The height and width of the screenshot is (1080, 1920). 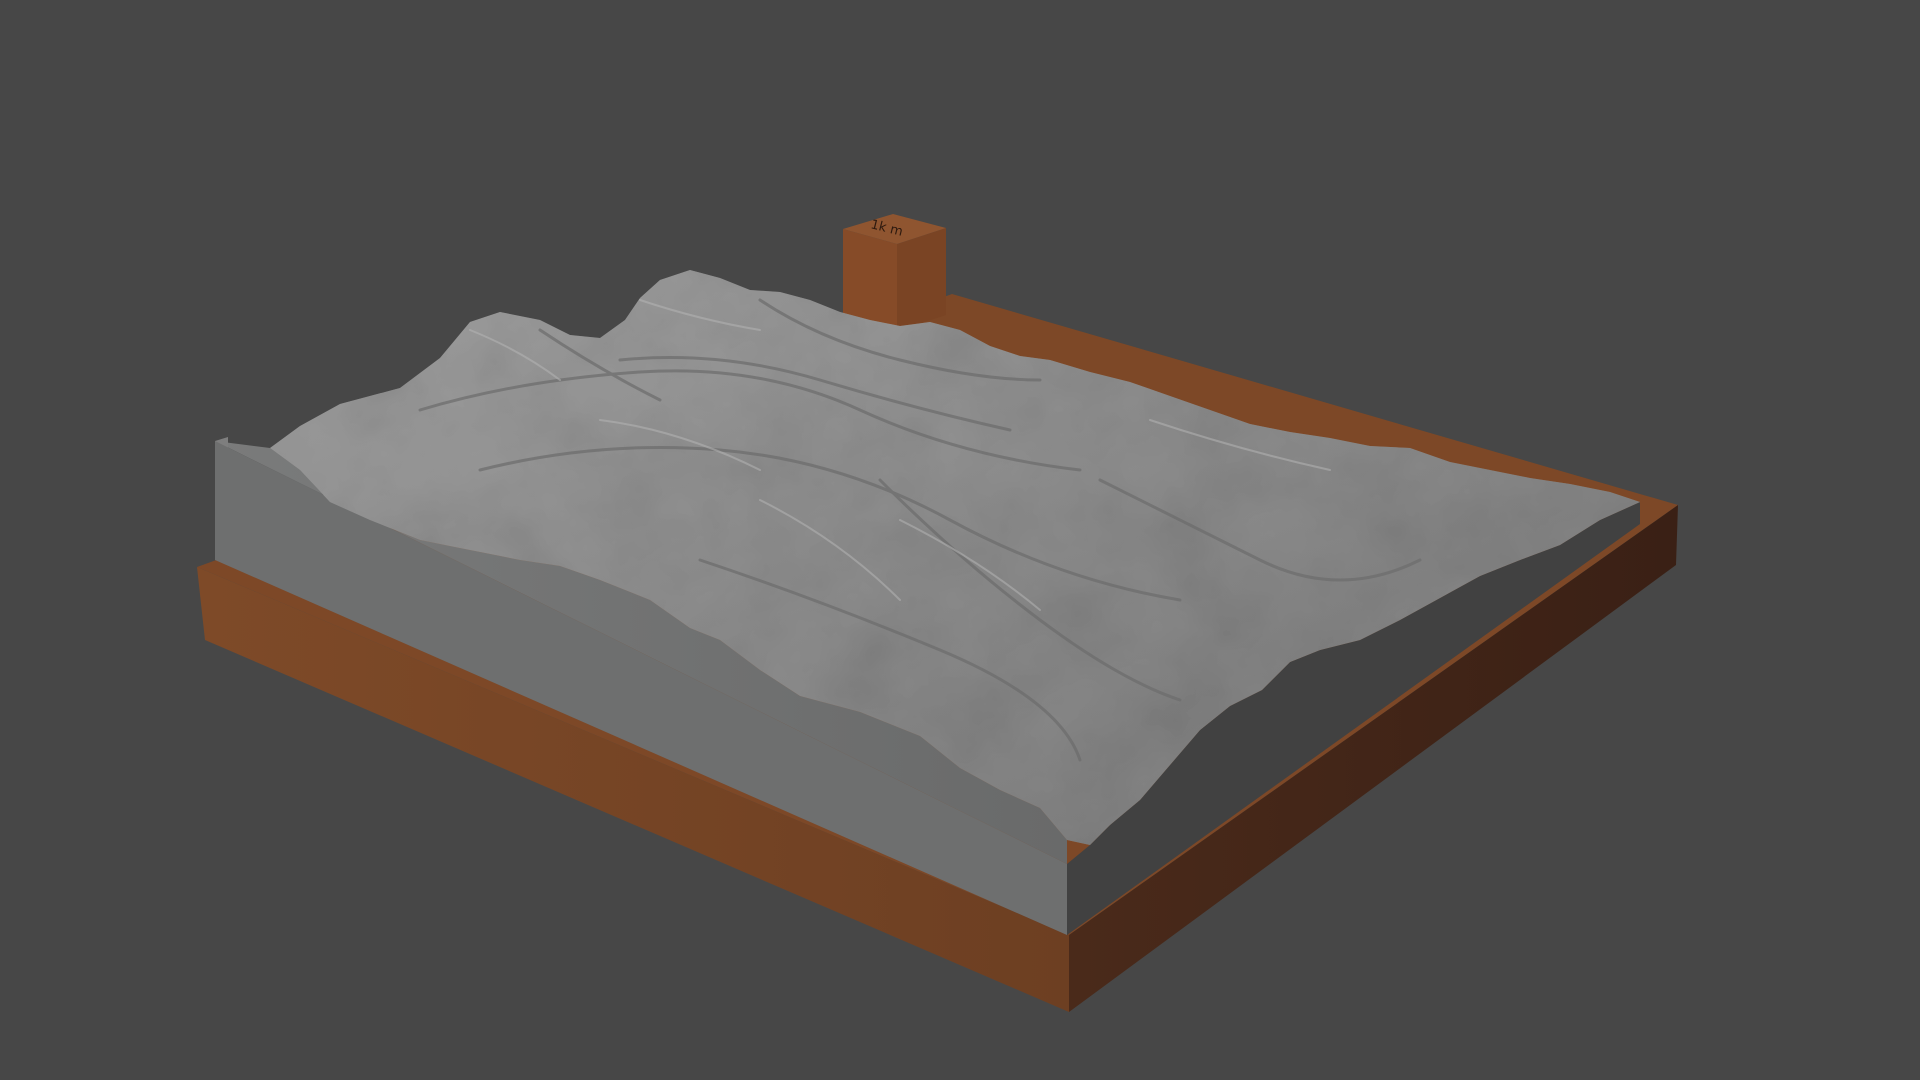 What do you see at coordinates (921, 279) in the screenshot?
I see `marker-right-face` at bounding box center [921, 279].